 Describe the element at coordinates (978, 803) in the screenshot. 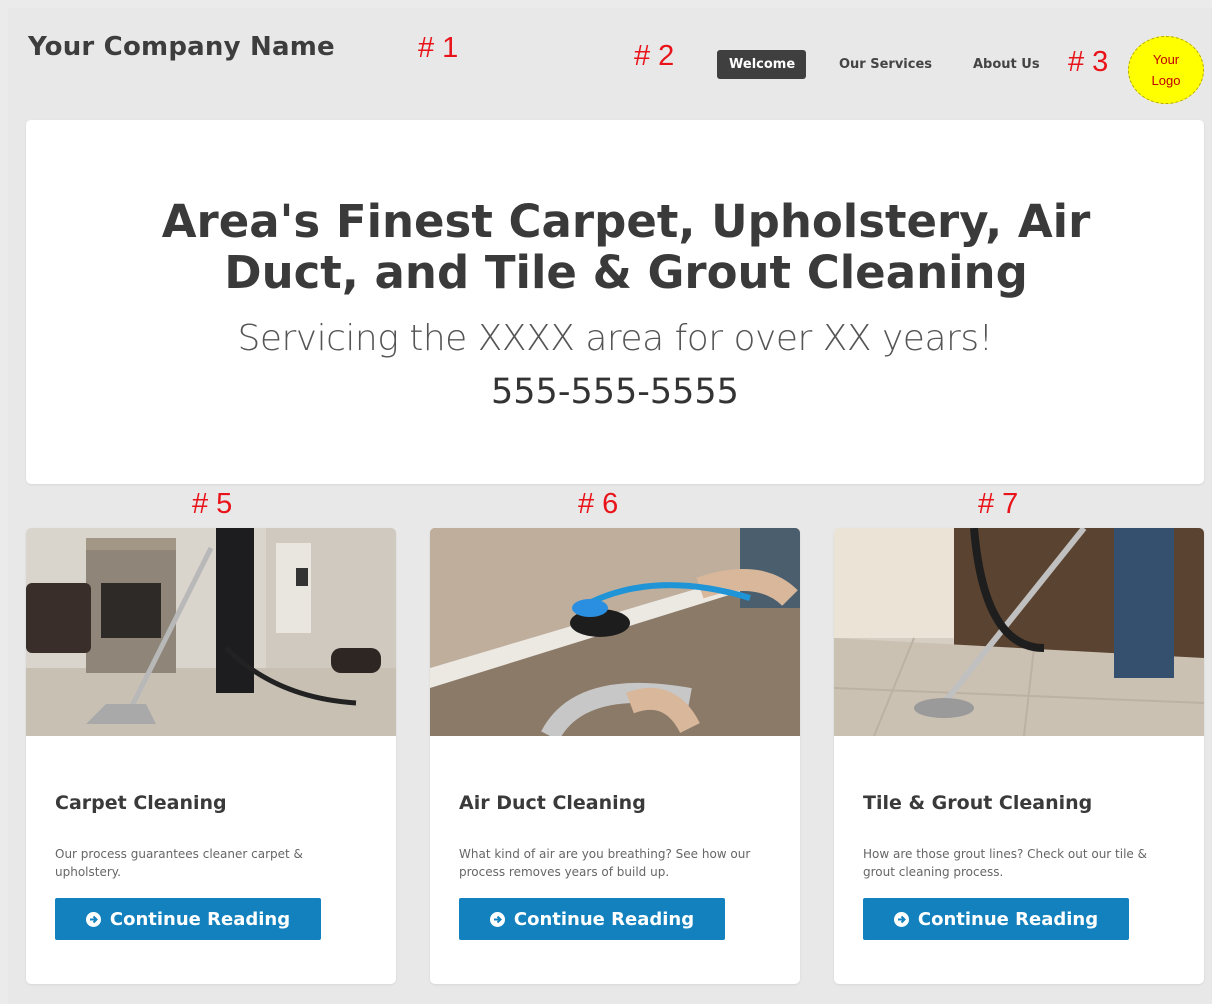

I see `card-title: Tile & Grout Cleaning` at that location.